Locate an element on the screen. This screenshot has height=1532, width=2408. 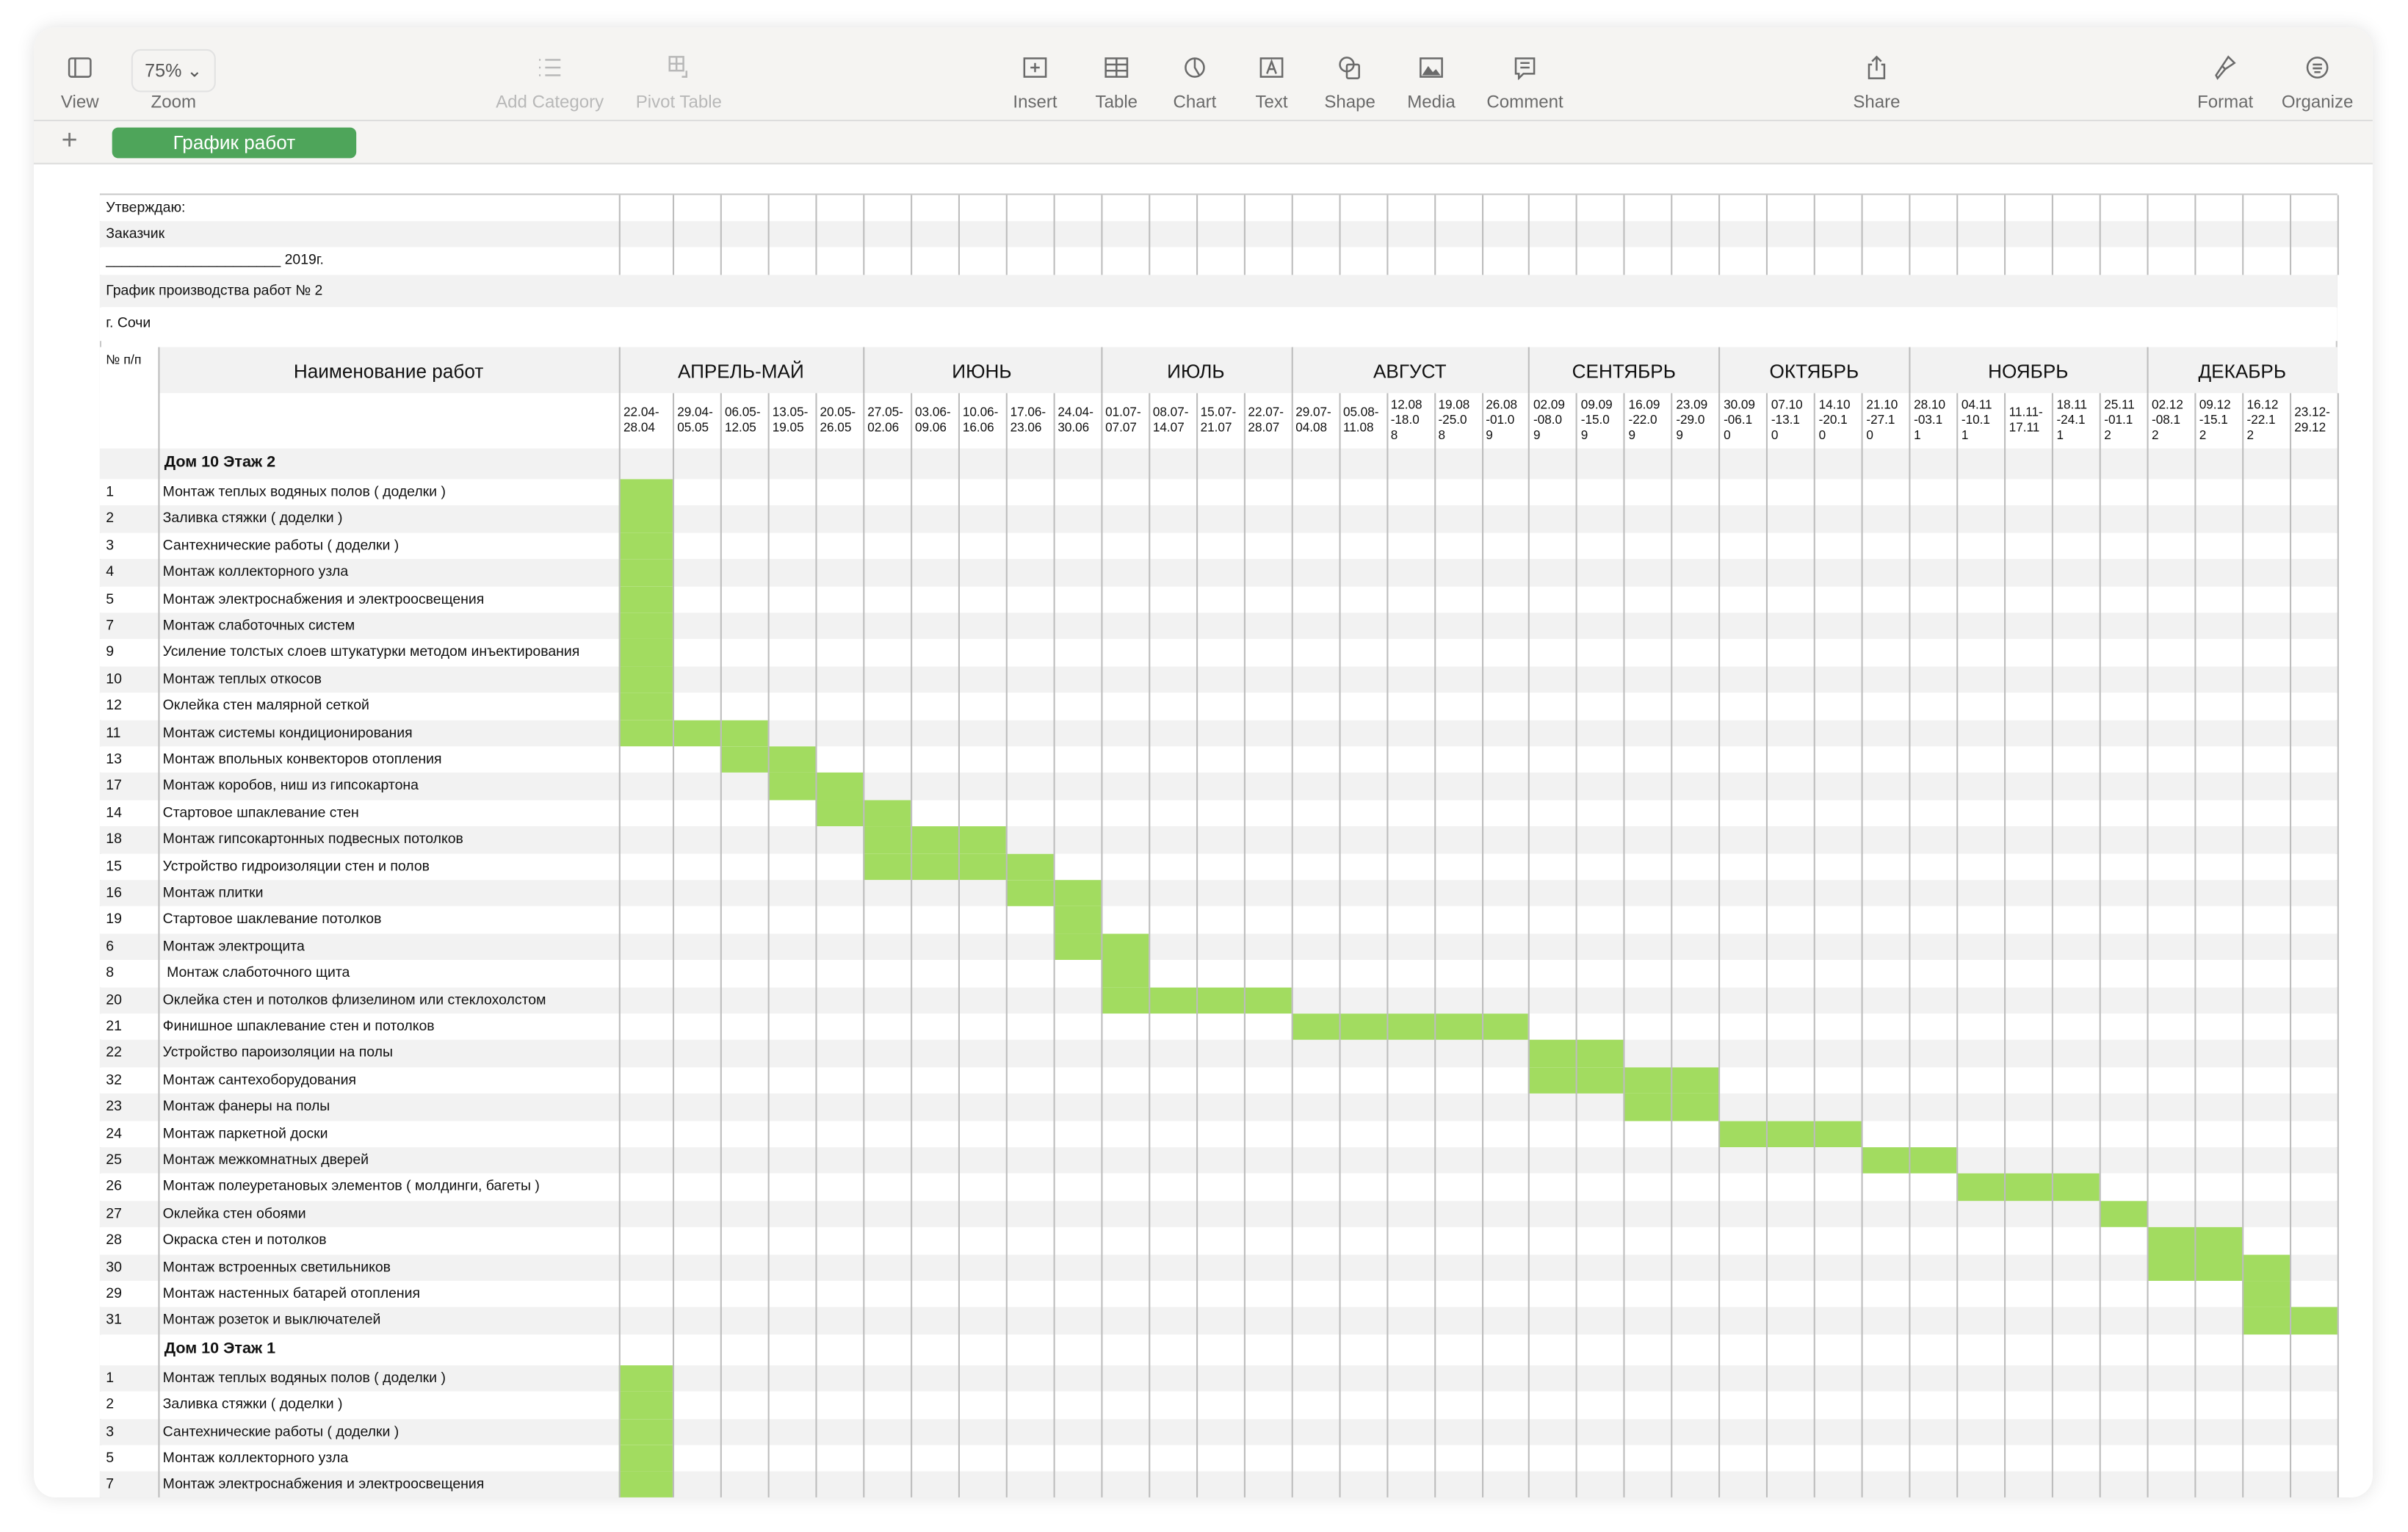
row-number: 15 is located at coordinates (114, 866).